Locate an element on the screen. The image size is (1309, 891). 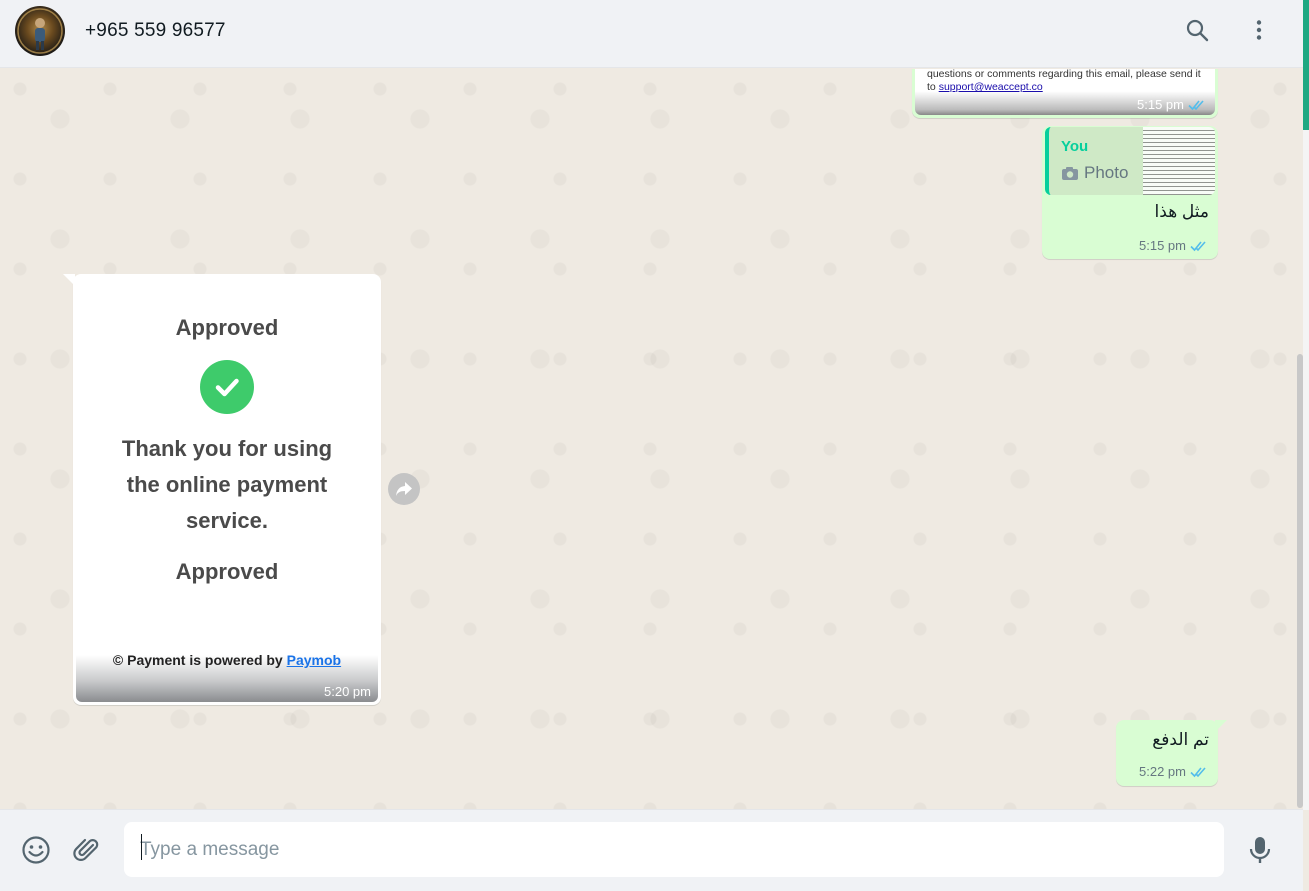
search-icon is located at coordinates (1197, 30).